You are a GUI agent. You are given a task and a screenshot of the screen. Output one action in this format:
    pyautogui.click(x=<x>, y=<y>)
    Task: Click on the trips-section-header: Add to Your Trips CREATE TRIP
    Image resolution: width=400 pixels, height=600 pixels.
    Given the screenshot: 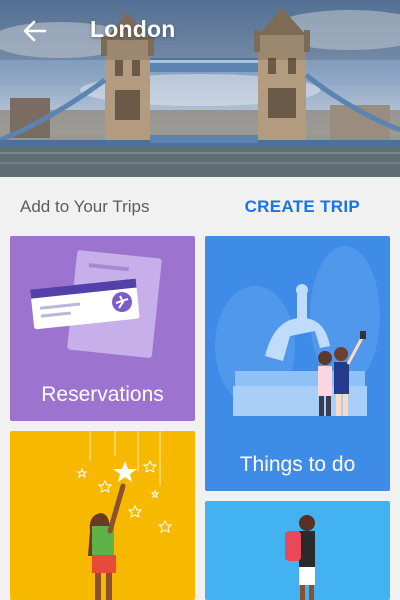 What is the action you would take?
    pyautogui.click(x=200, y=206)
    